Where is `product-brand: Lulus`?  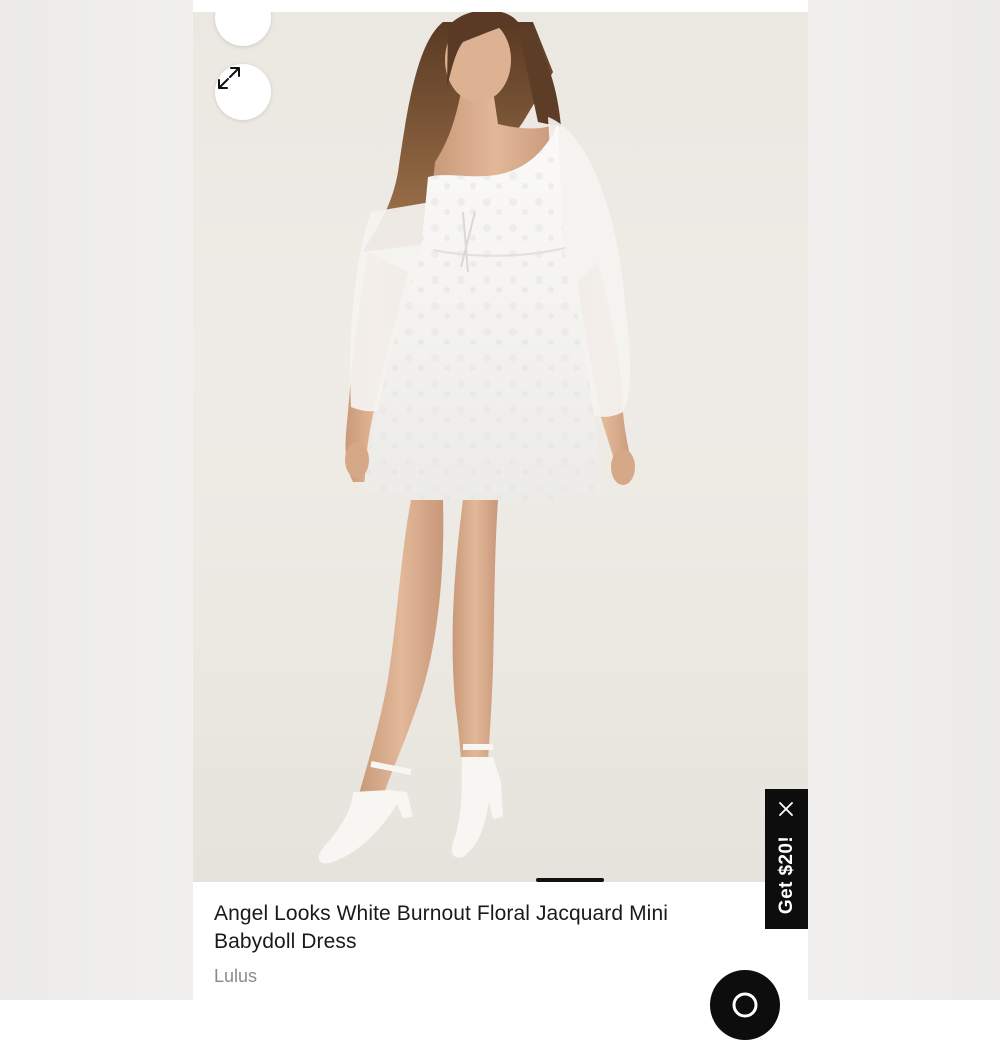
product-brand: Lulus is located at coordinates (235, 976).